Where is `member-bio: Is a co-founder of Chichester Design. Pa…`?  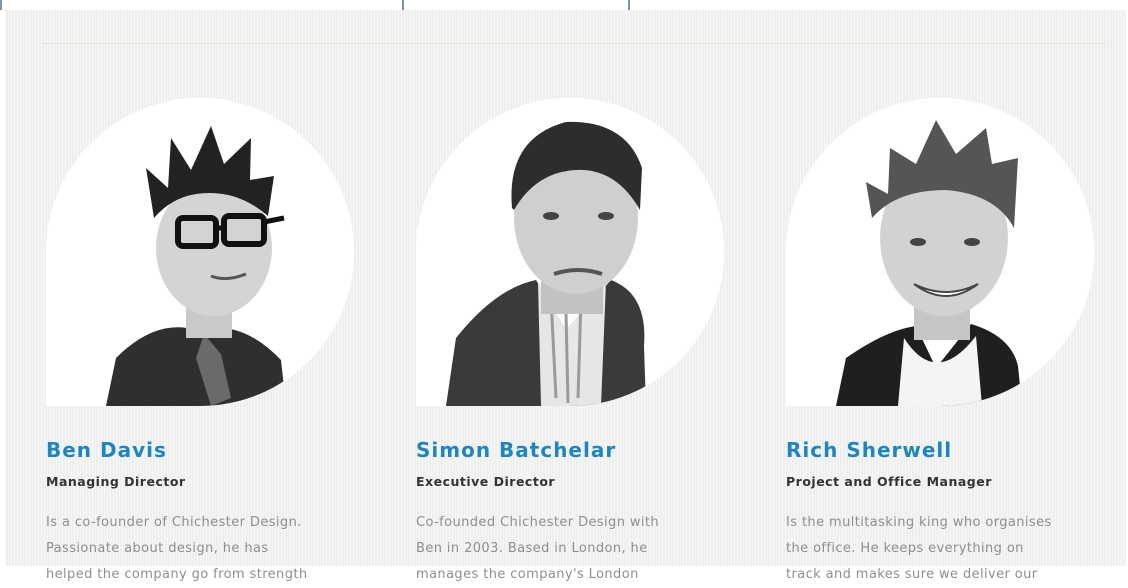
member-bio: Is a co-founder of Chichester Design. Pa… is located at coordinates (206, 549).